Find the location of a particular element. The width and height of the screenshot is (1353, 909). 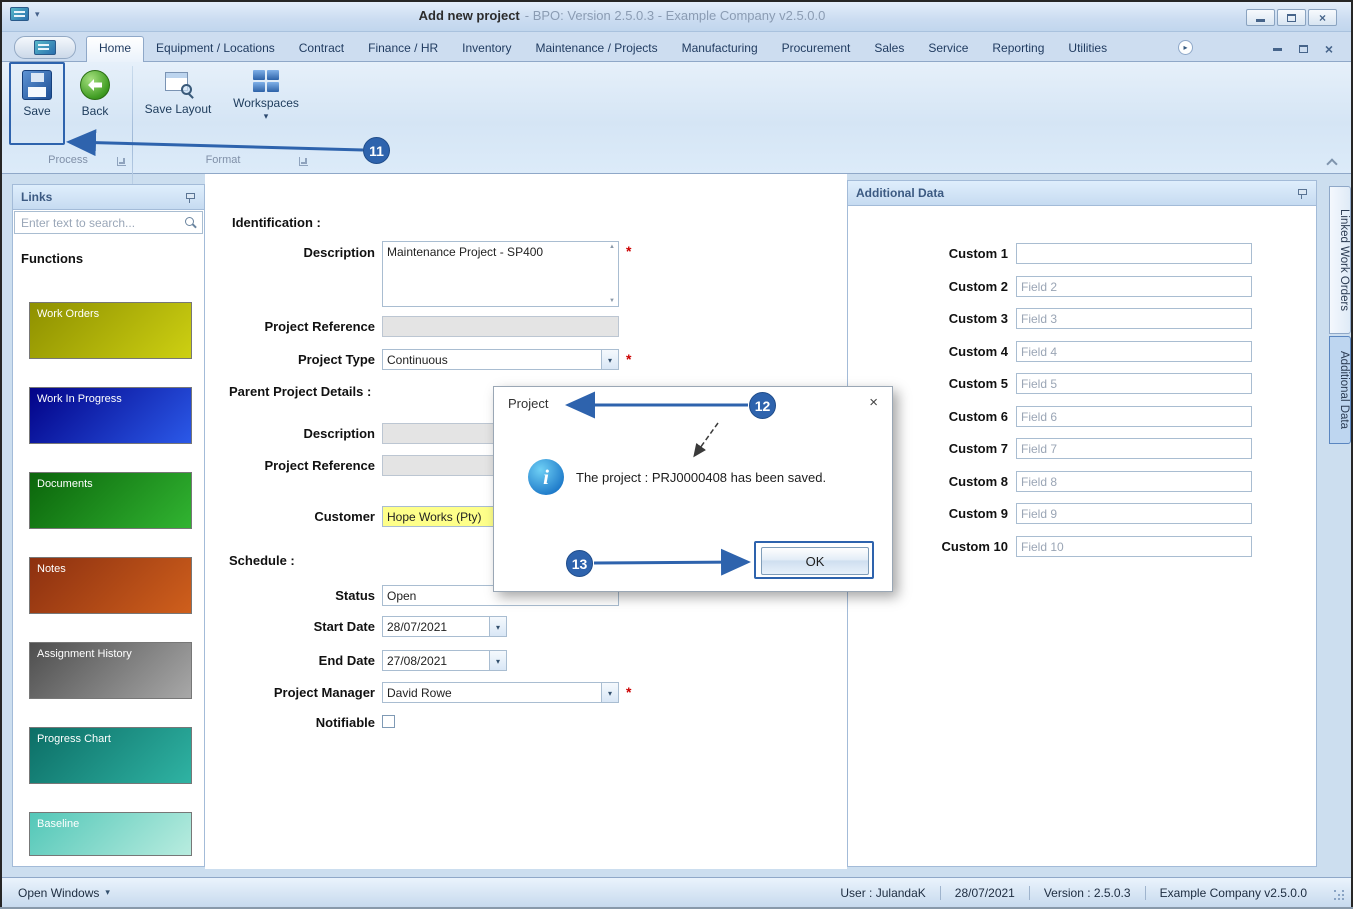

save-button: Save is located at coordinates (37, 106).